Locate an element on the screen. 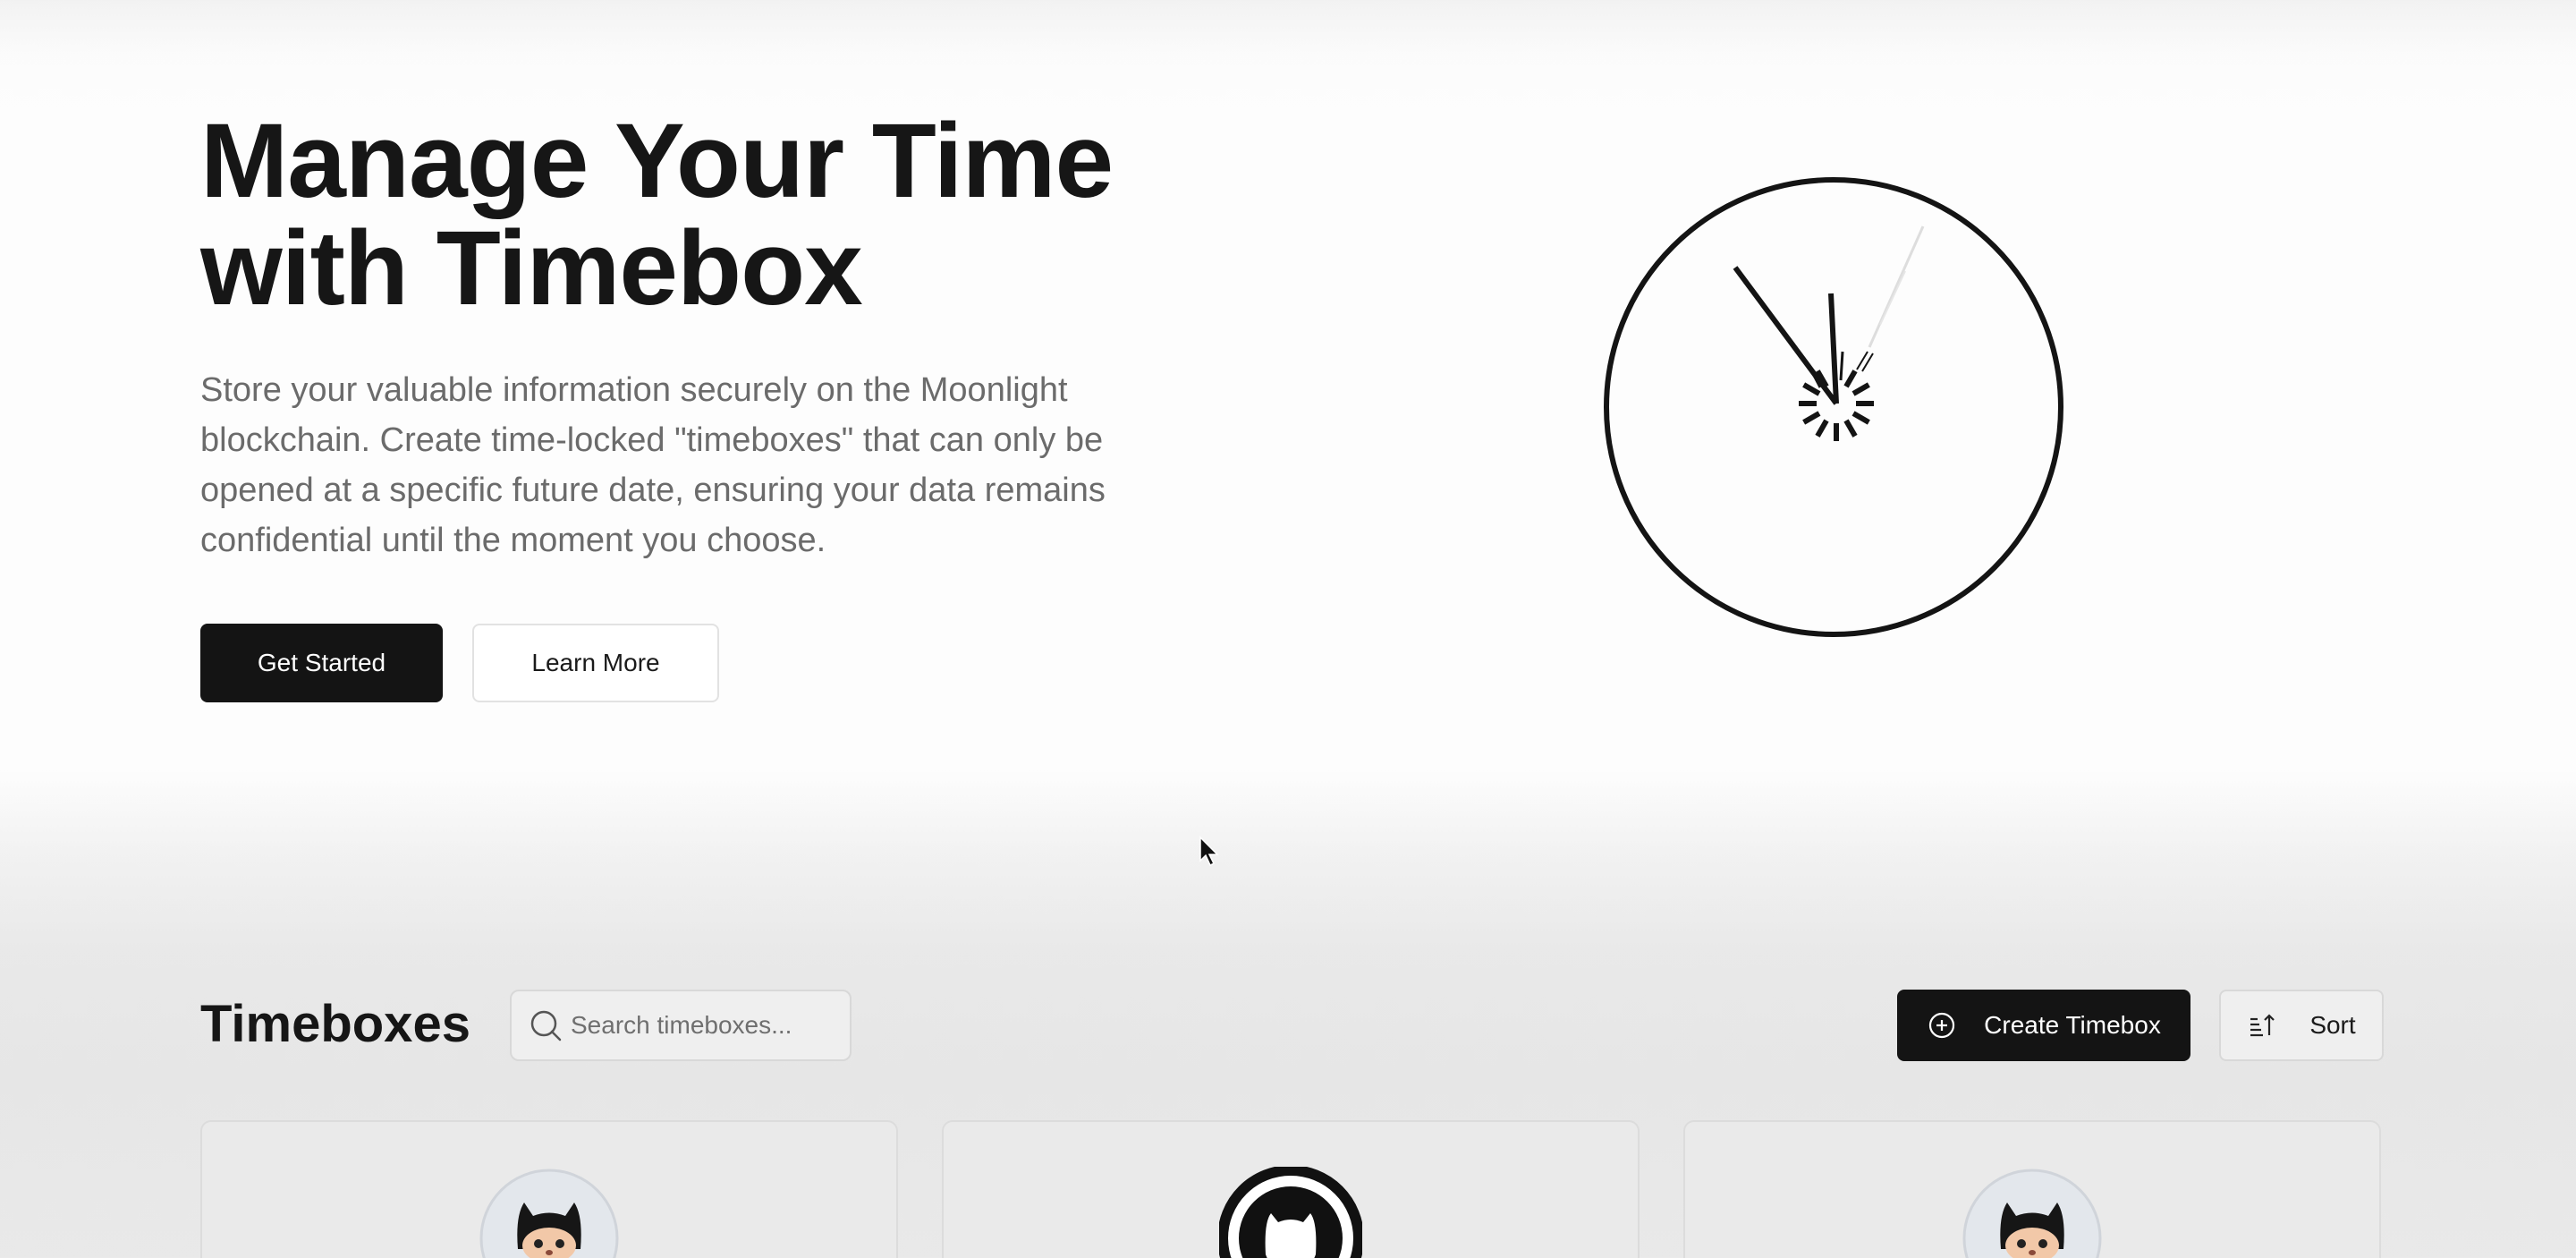 The width and height of the screenshot is (2576, 1258). sort-button: Sort is located at coordinates (2301, 1025).